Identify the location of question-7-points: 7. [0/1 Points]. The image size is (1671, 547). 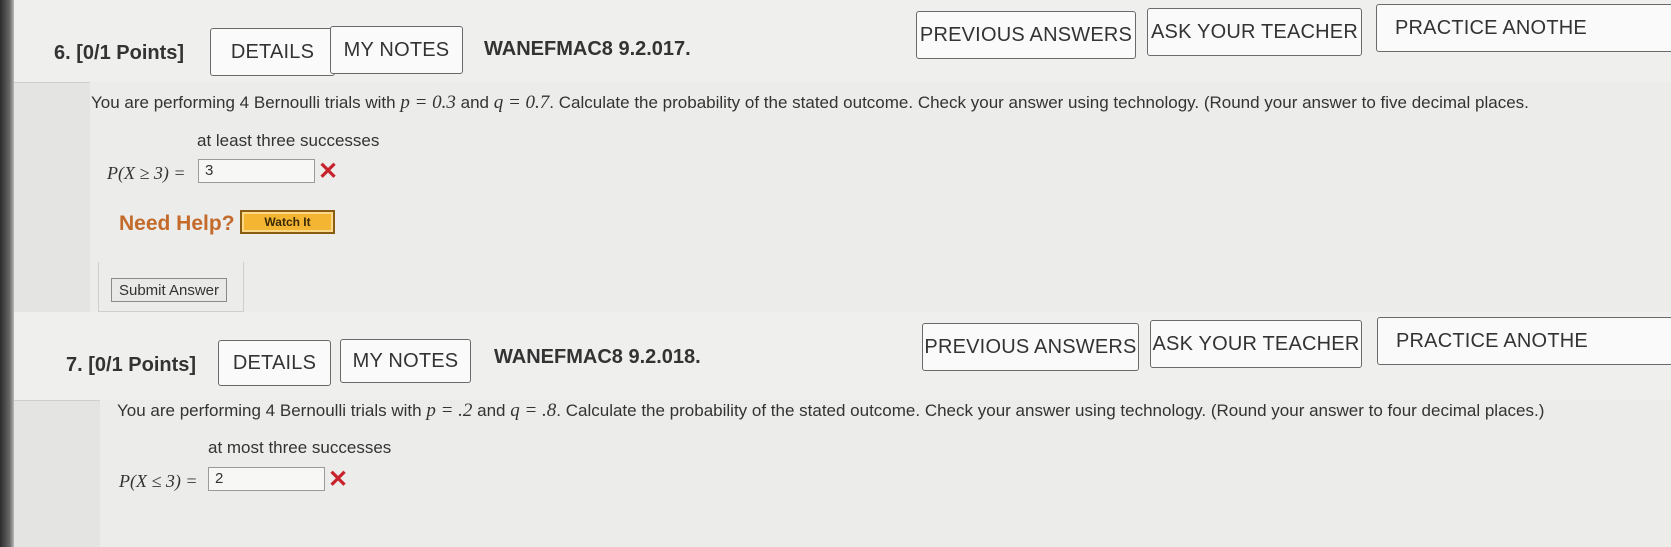
(131, 365).